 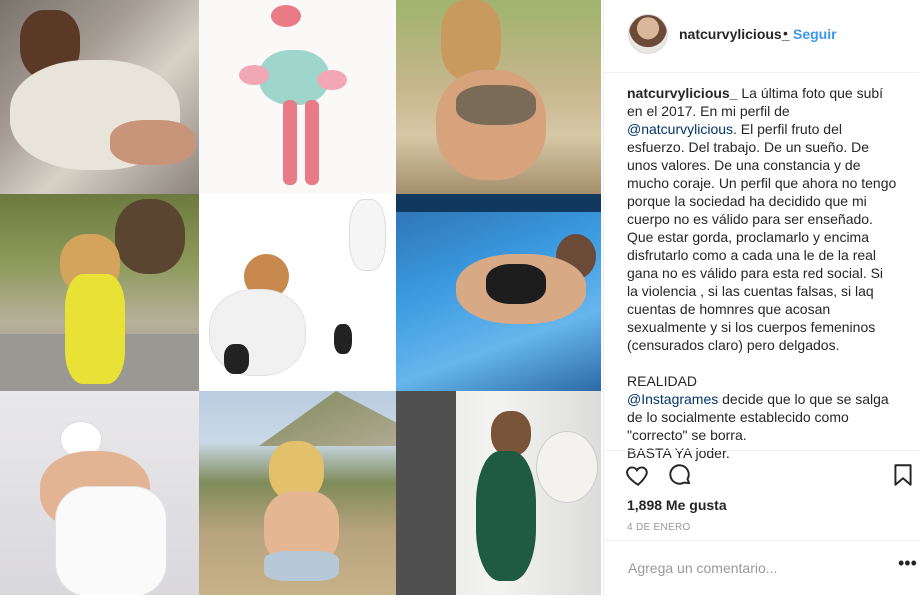 What do you see at coordinates (734, 34) in the screenshot?
I see `header-username: natcurvylicious_` at bounding box center [734, 34].